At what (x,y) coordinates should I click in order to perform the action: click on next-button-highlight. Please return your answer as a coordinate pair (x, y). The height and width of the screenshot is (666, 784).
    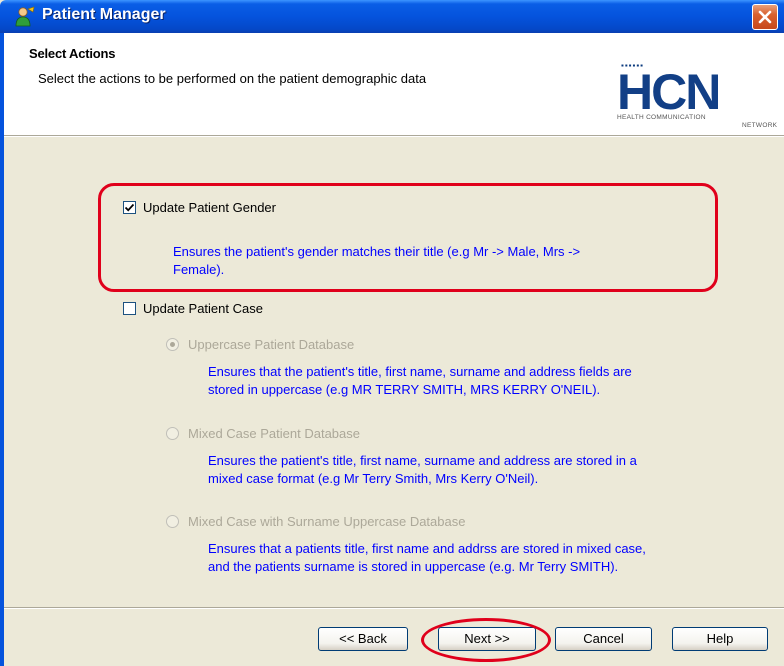
    Looking at the image, I should click on (486, 640).